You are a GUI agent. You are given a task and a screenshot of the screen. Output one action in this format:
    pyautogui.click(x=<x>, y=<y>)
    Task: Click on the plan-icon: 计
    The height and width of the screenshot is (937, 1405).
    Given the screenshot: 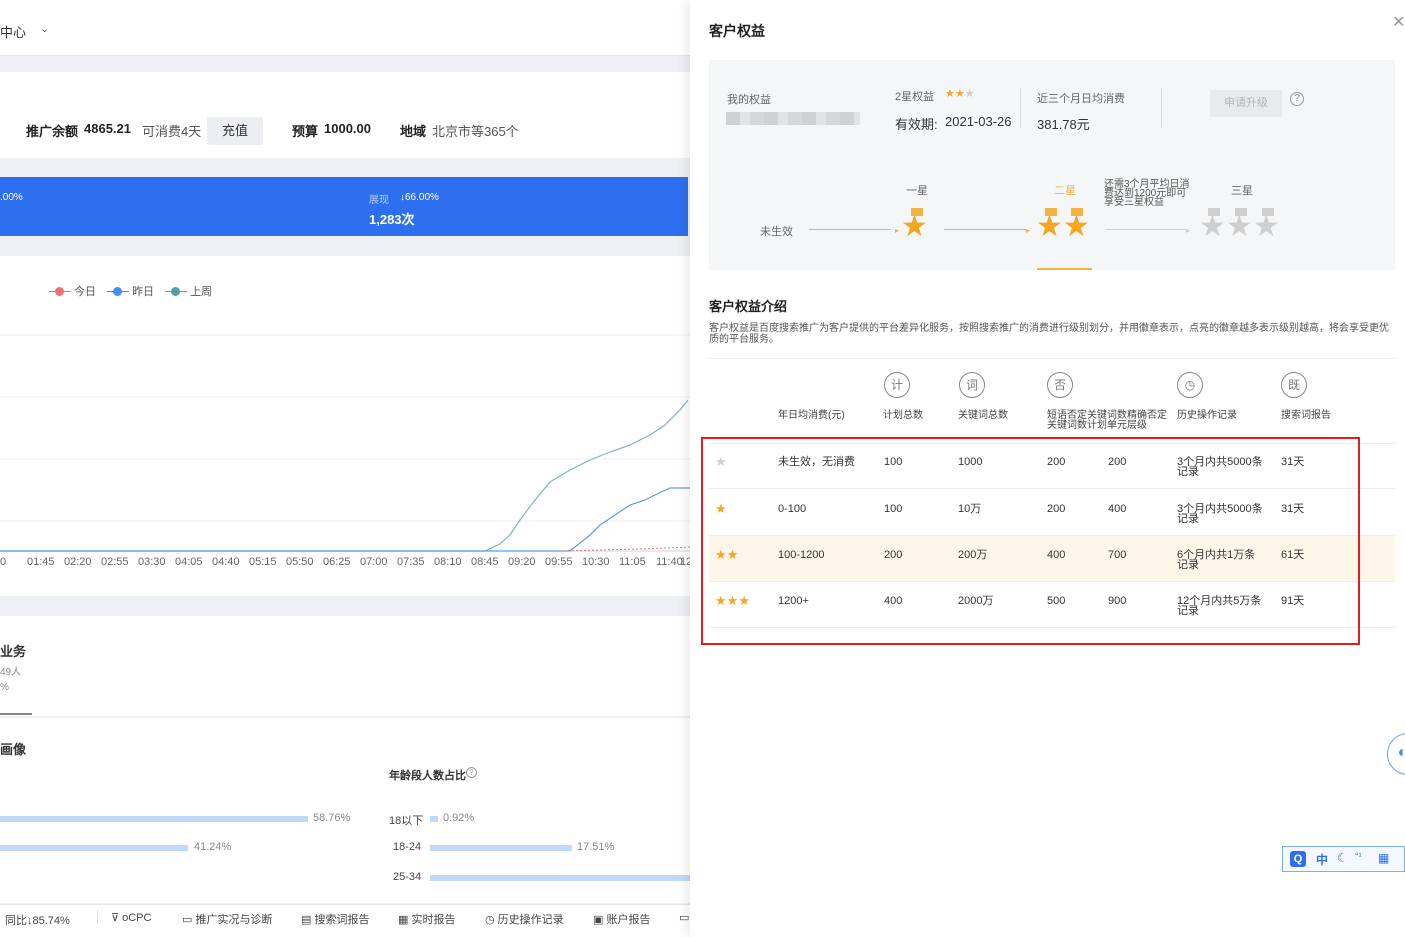 What is the action you would take?
    pyautogui.click(x=897, y=385)
    